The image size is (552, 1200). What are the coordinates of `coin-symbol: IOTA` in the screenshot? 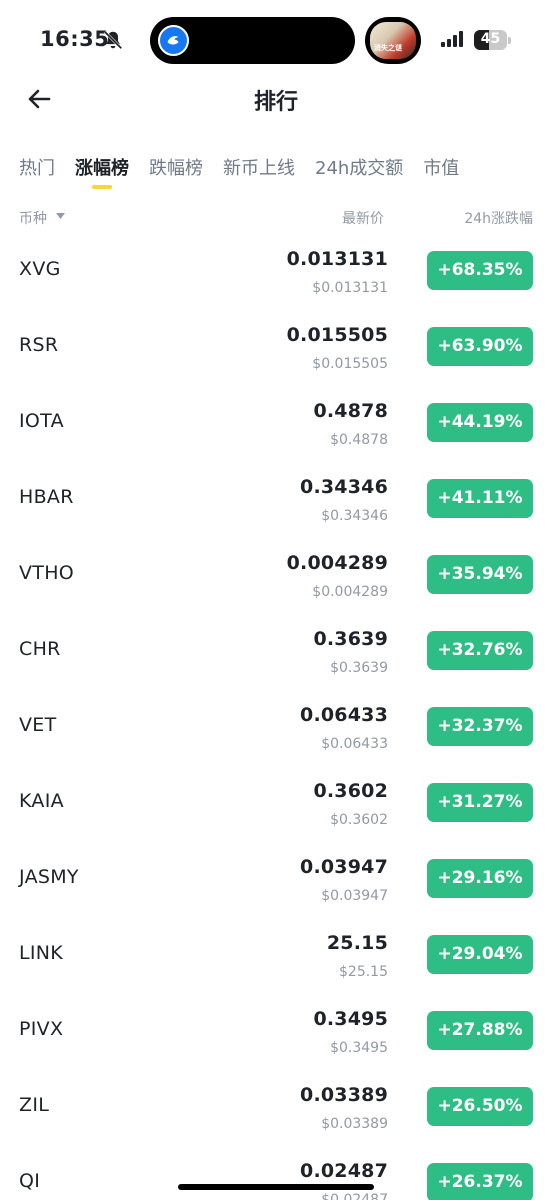 It's located at (41, 421).